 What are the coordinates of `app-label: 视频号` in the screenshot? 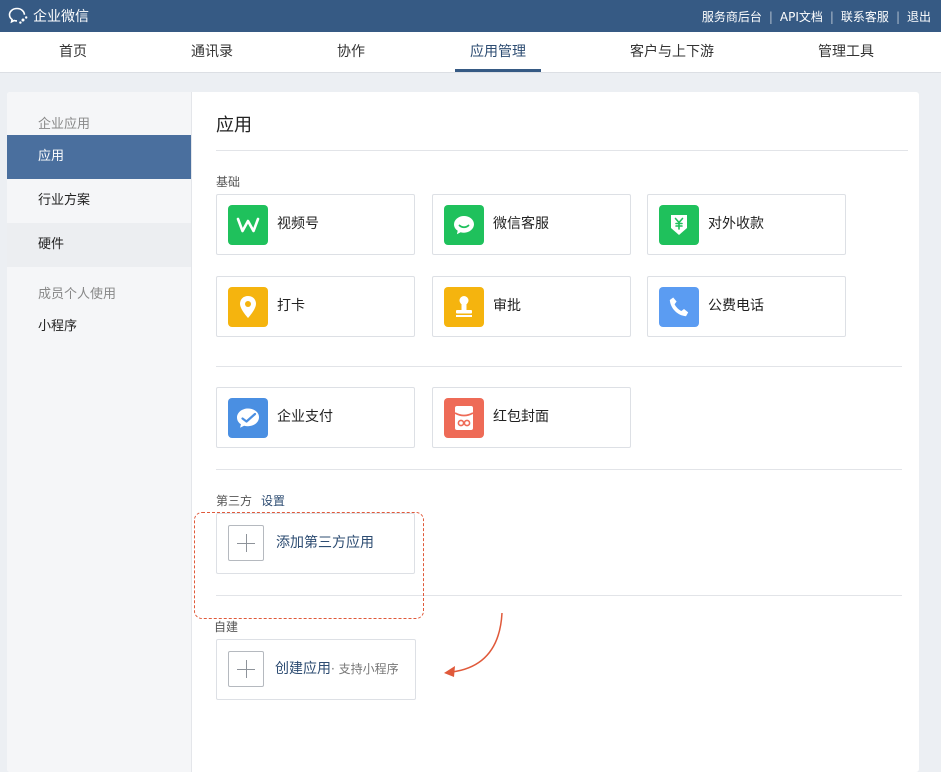 It's located at (298, 224).